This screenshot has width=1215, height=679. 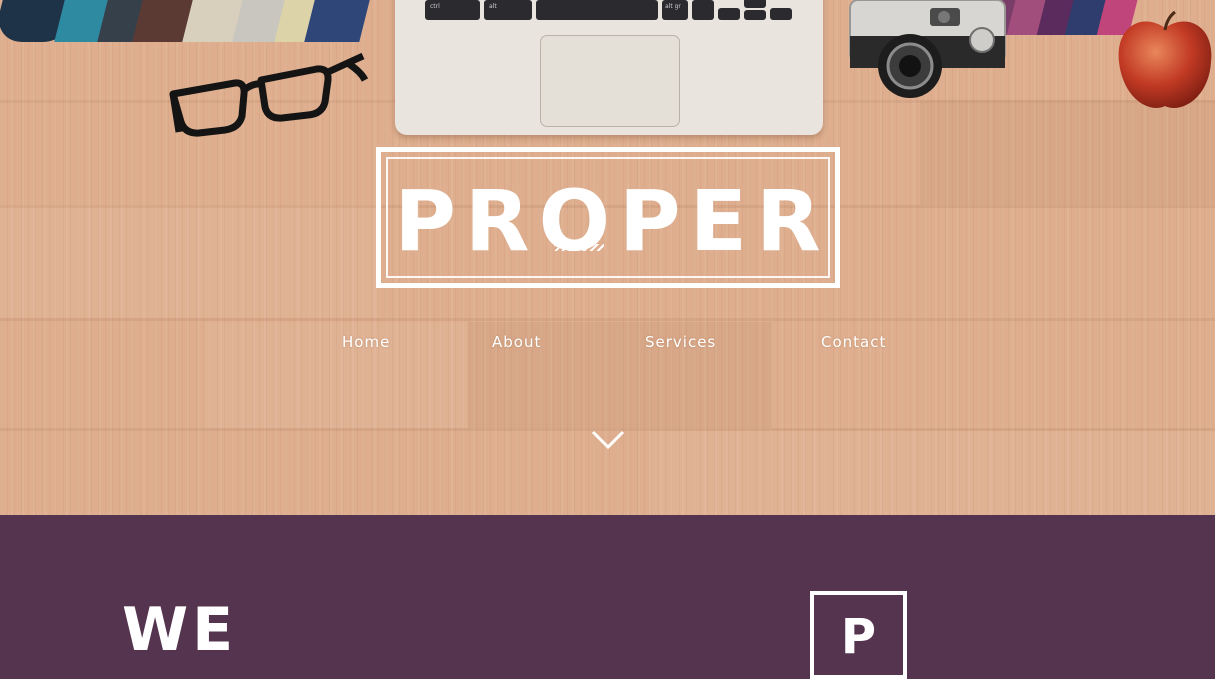 I want to click on site-logo: PROPER, so click(x=608, y=217).